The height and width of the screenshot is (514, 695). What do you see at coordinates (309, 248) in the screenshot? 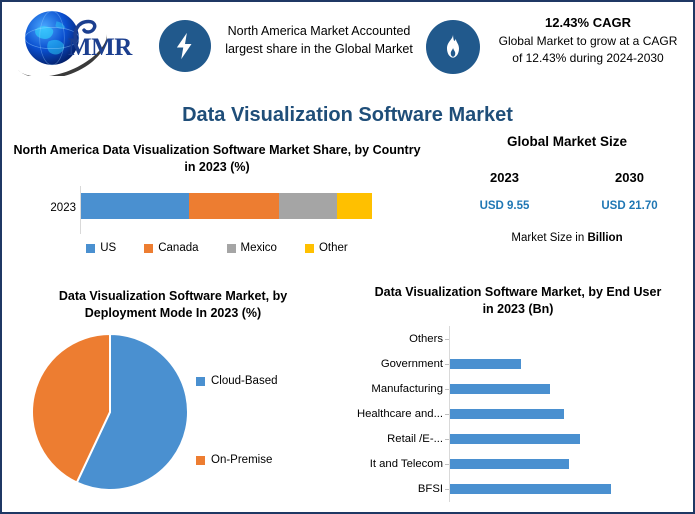
I see `legend-swatch-other` at bounding box center [309, 248].